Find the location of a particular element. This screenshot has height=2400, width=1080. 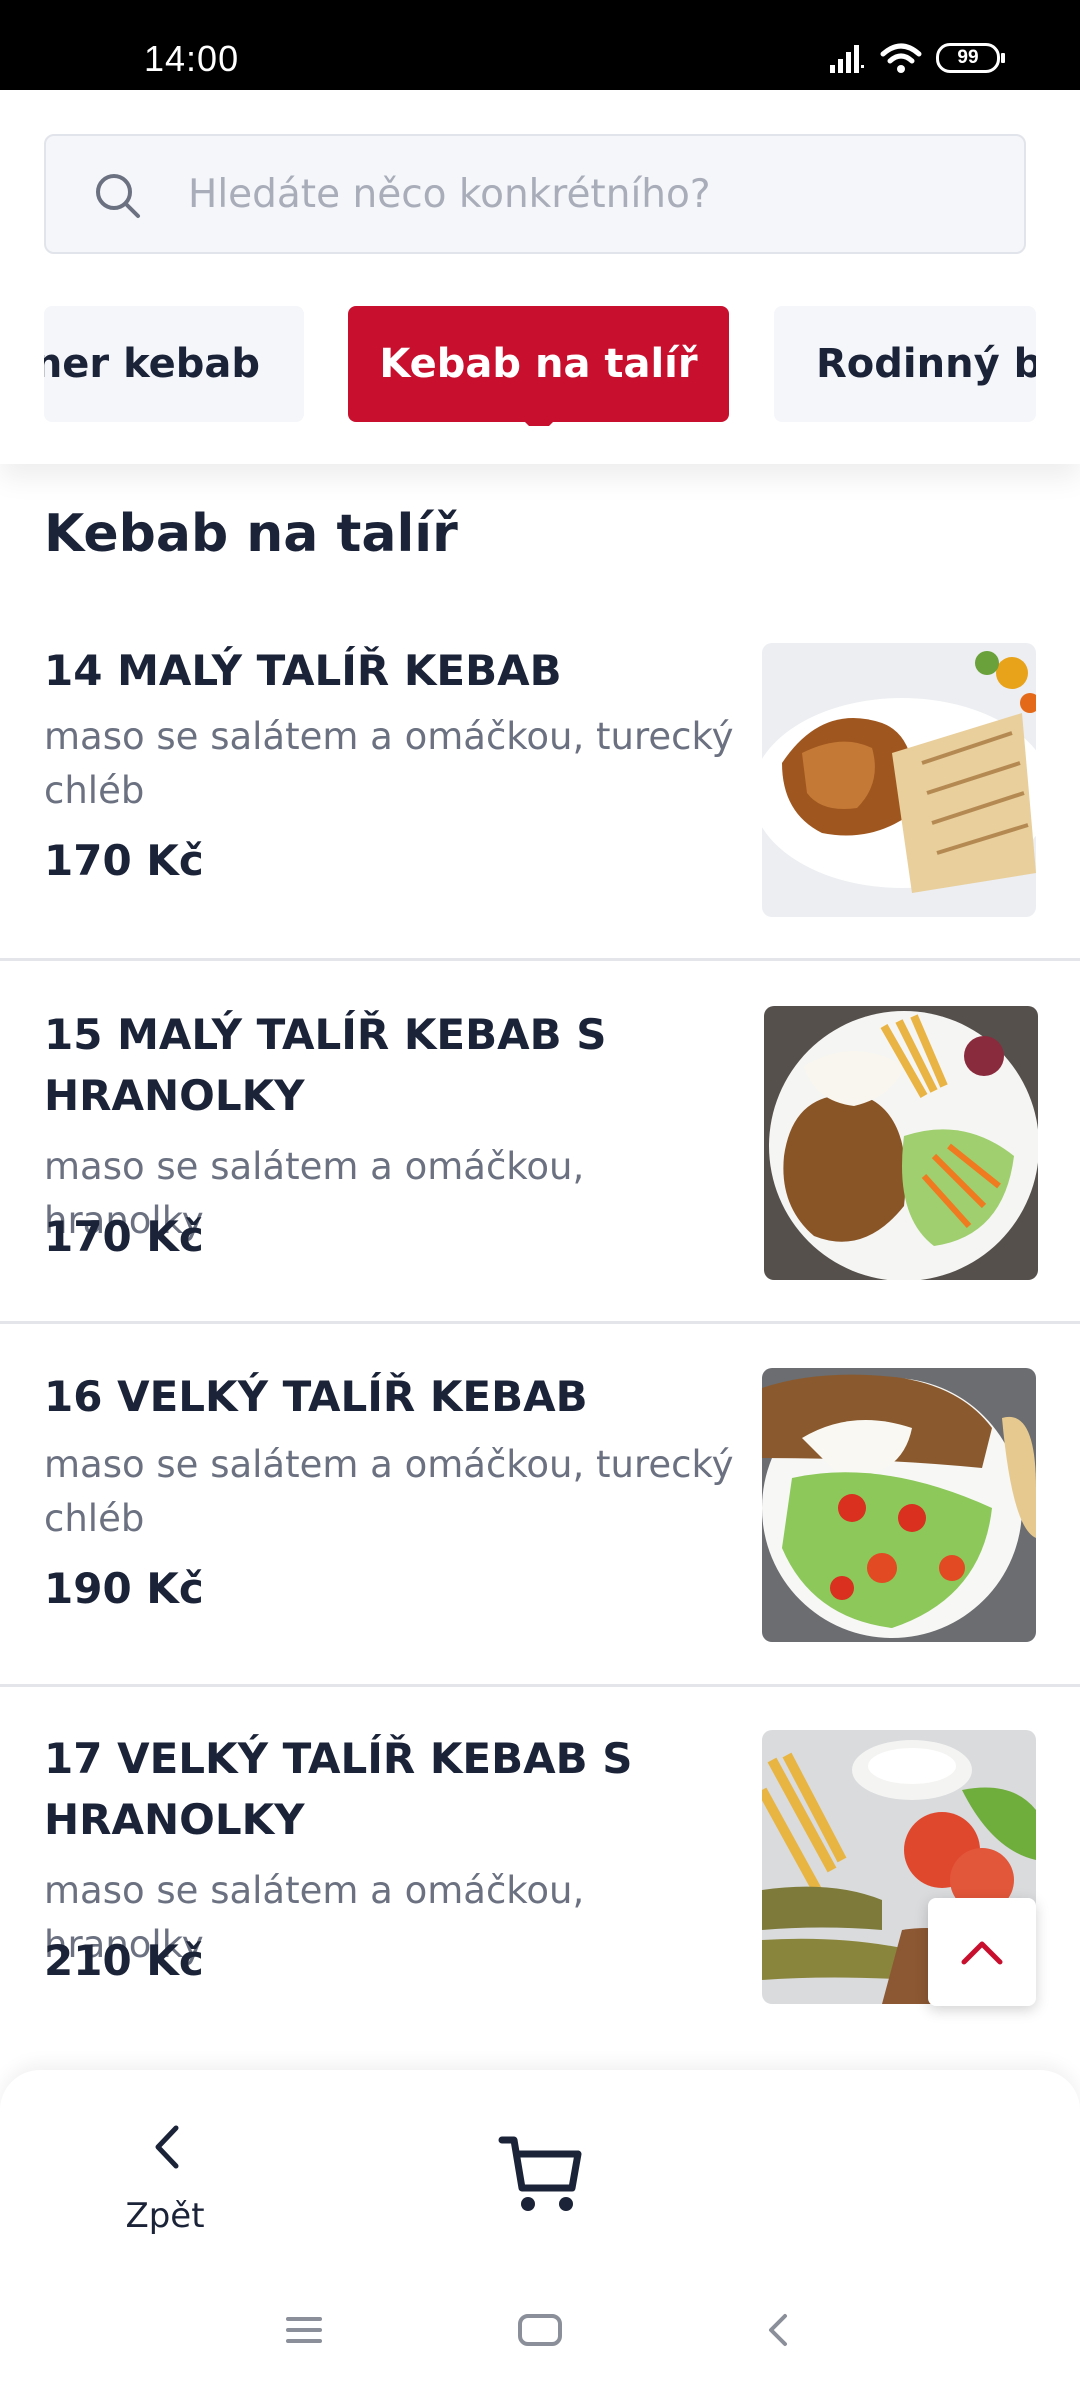

chevron-left-icon is located at coordinates (167, 2147).